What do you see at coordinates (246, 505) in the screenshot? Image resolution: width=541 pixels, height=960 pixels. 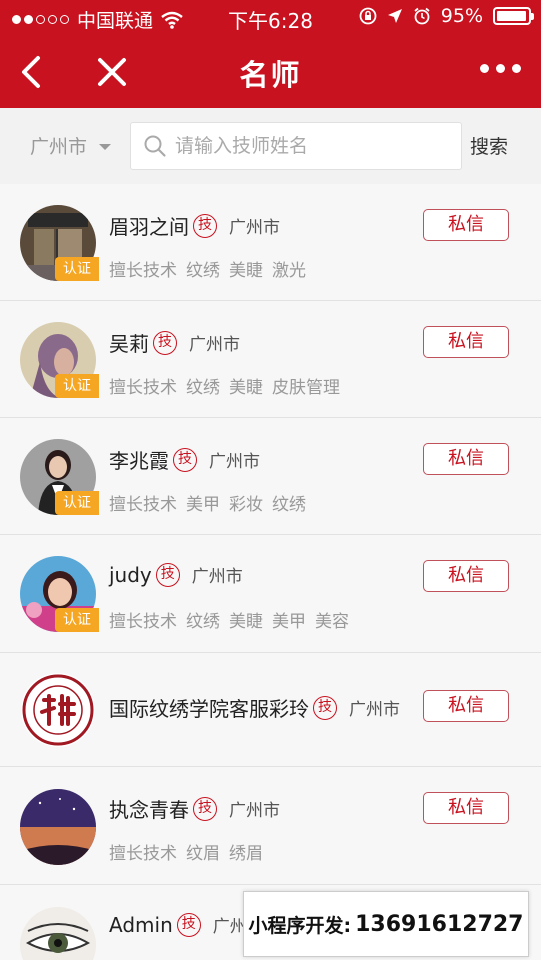 I see `skill-tag: 彩妆` at bounding box center [246, 505].